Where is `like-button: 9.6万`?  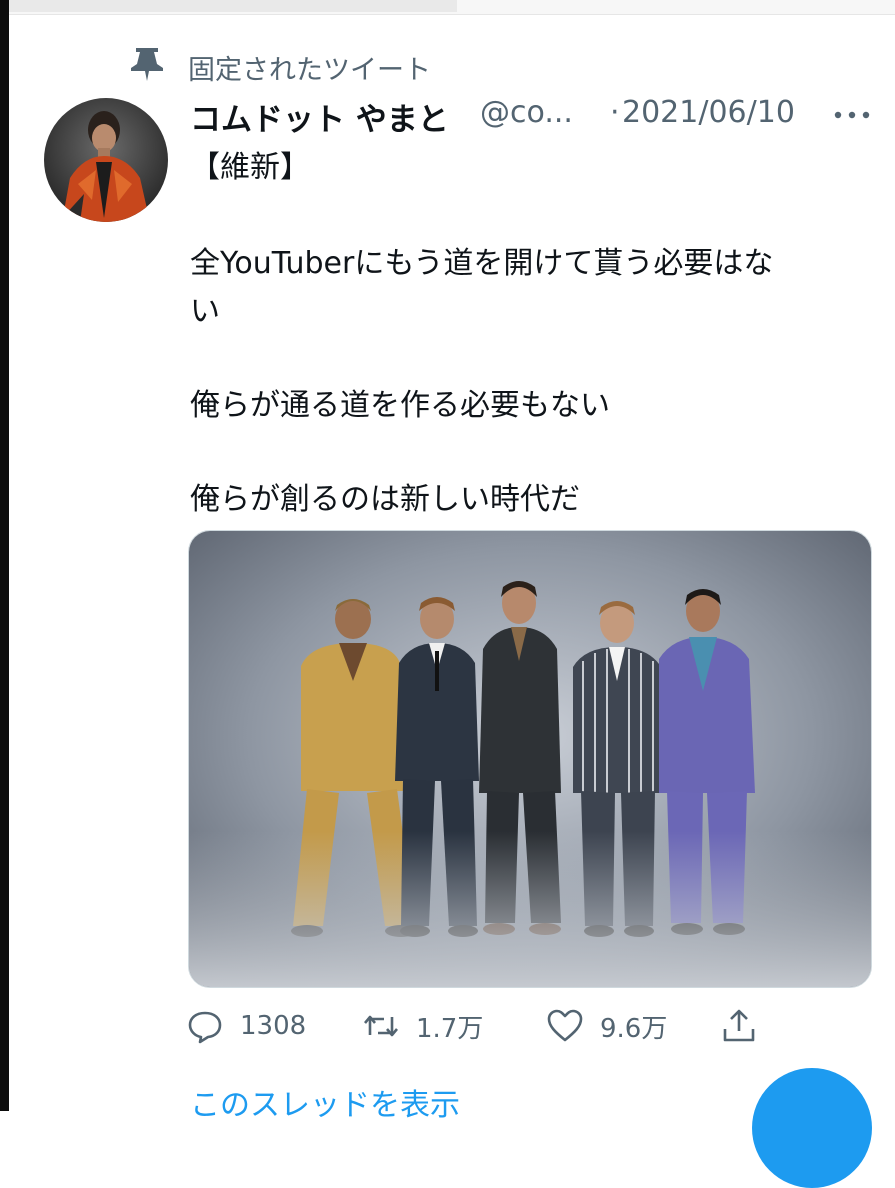
like-button: 9.6万 is located at coordinates (606, 1026).